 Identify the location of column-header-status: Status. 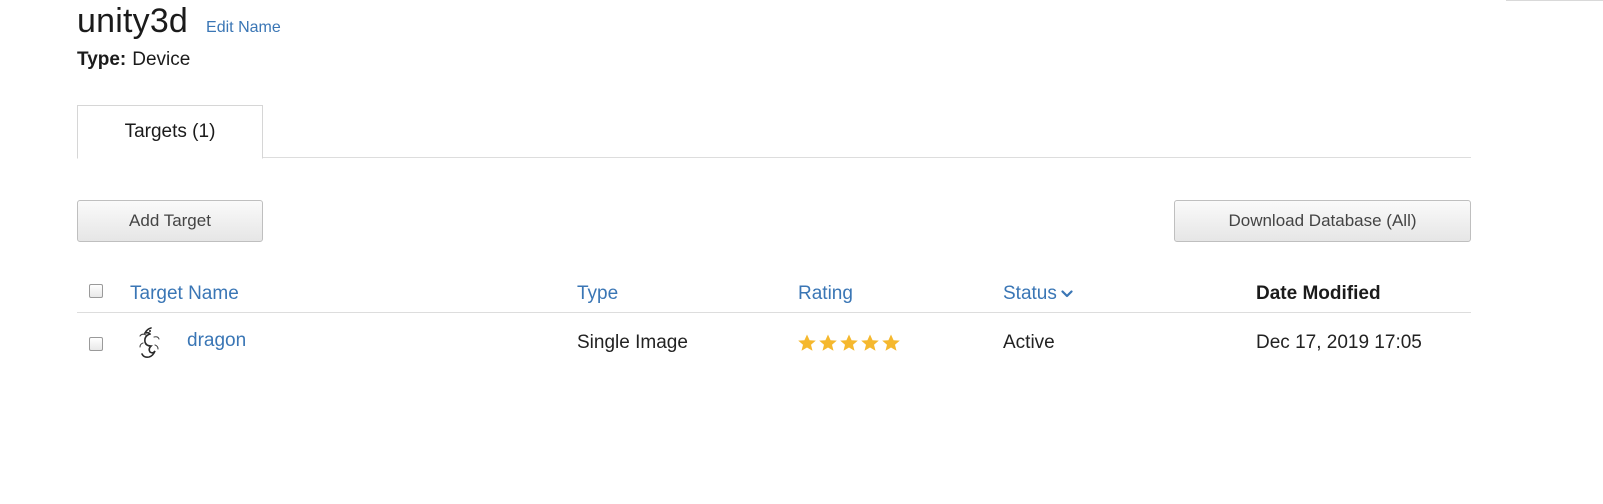
(1038, 294).